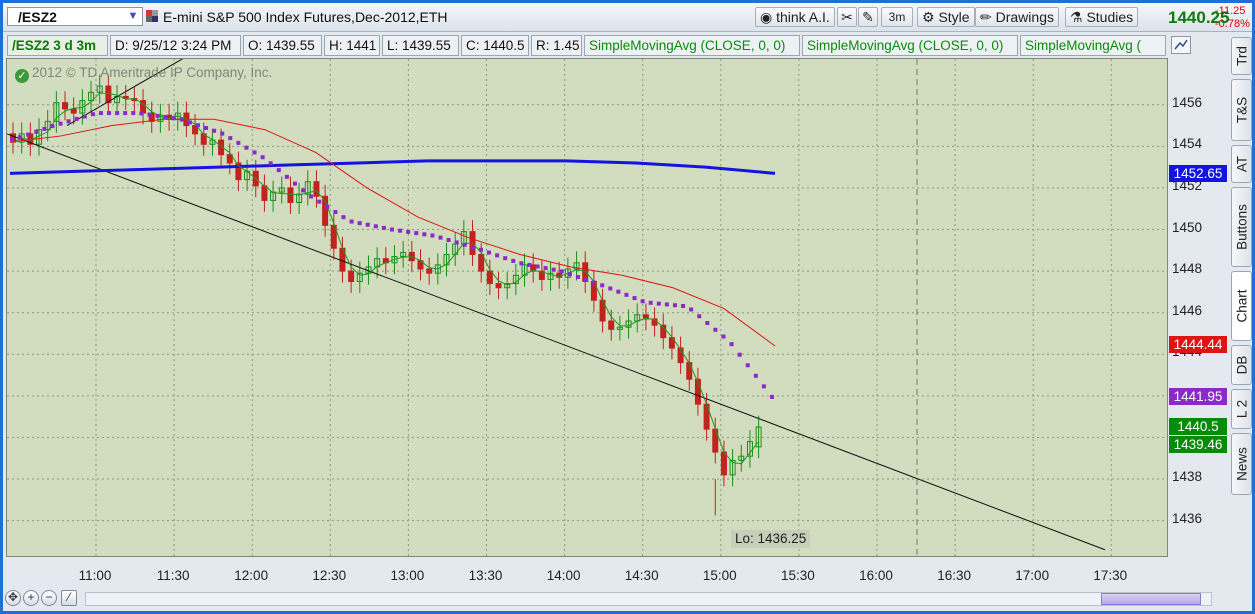 The image size is (1255, 614). I want to click on side-tab-chart: Chart, so click(1241, 306).